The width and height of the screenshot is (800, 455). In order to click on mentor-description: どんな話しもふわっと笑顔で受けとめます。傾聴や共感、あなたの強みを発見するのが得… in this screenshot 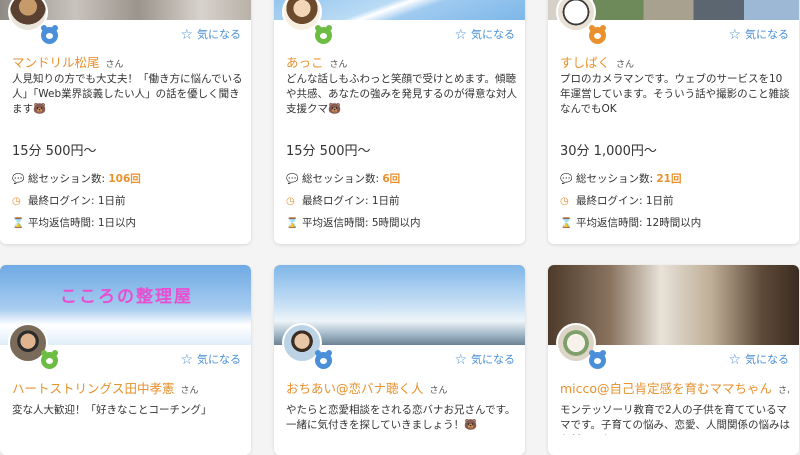, I will do `click(401, 94)`.